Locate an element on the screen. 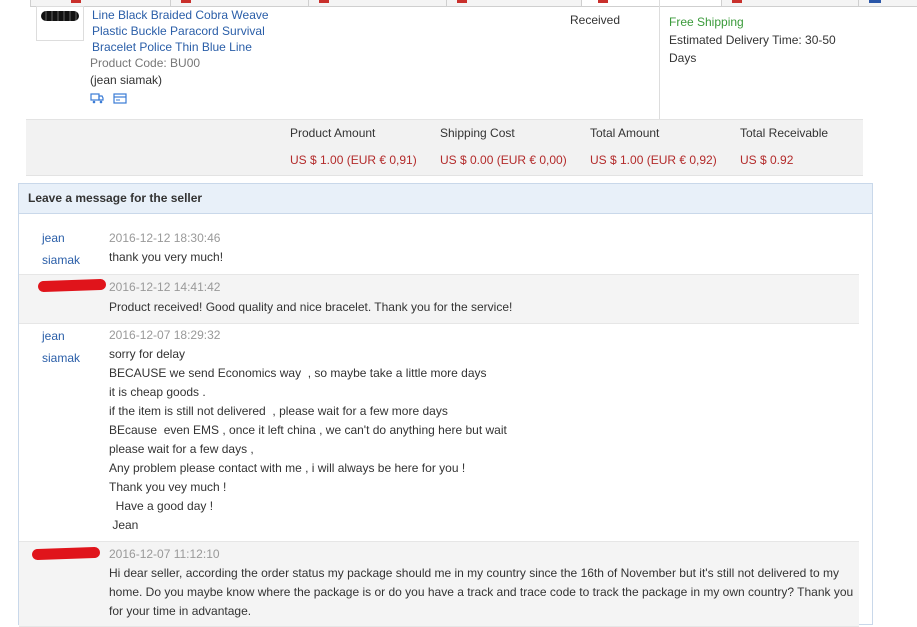 The image size is (917, 627). shipping-cost-value: US $ 0.00 (EUR € 0,00) is located at coordinates (503, 160).